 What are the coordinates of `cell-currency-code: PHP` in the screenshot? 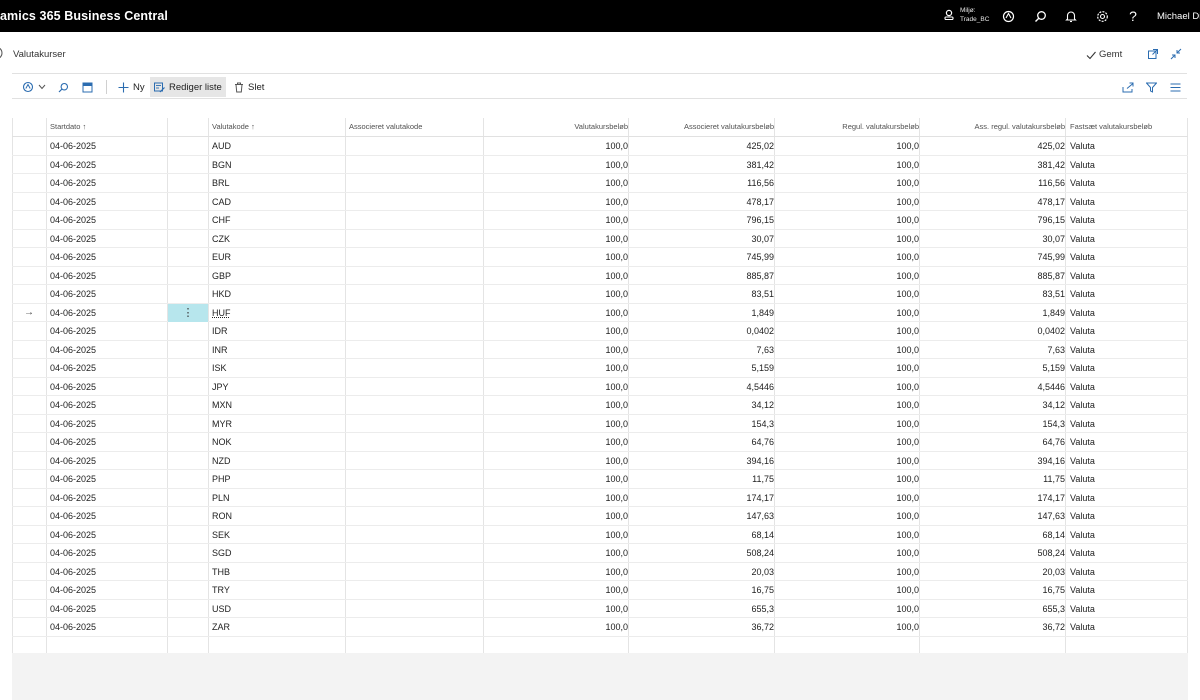 It's located at (221, 479).